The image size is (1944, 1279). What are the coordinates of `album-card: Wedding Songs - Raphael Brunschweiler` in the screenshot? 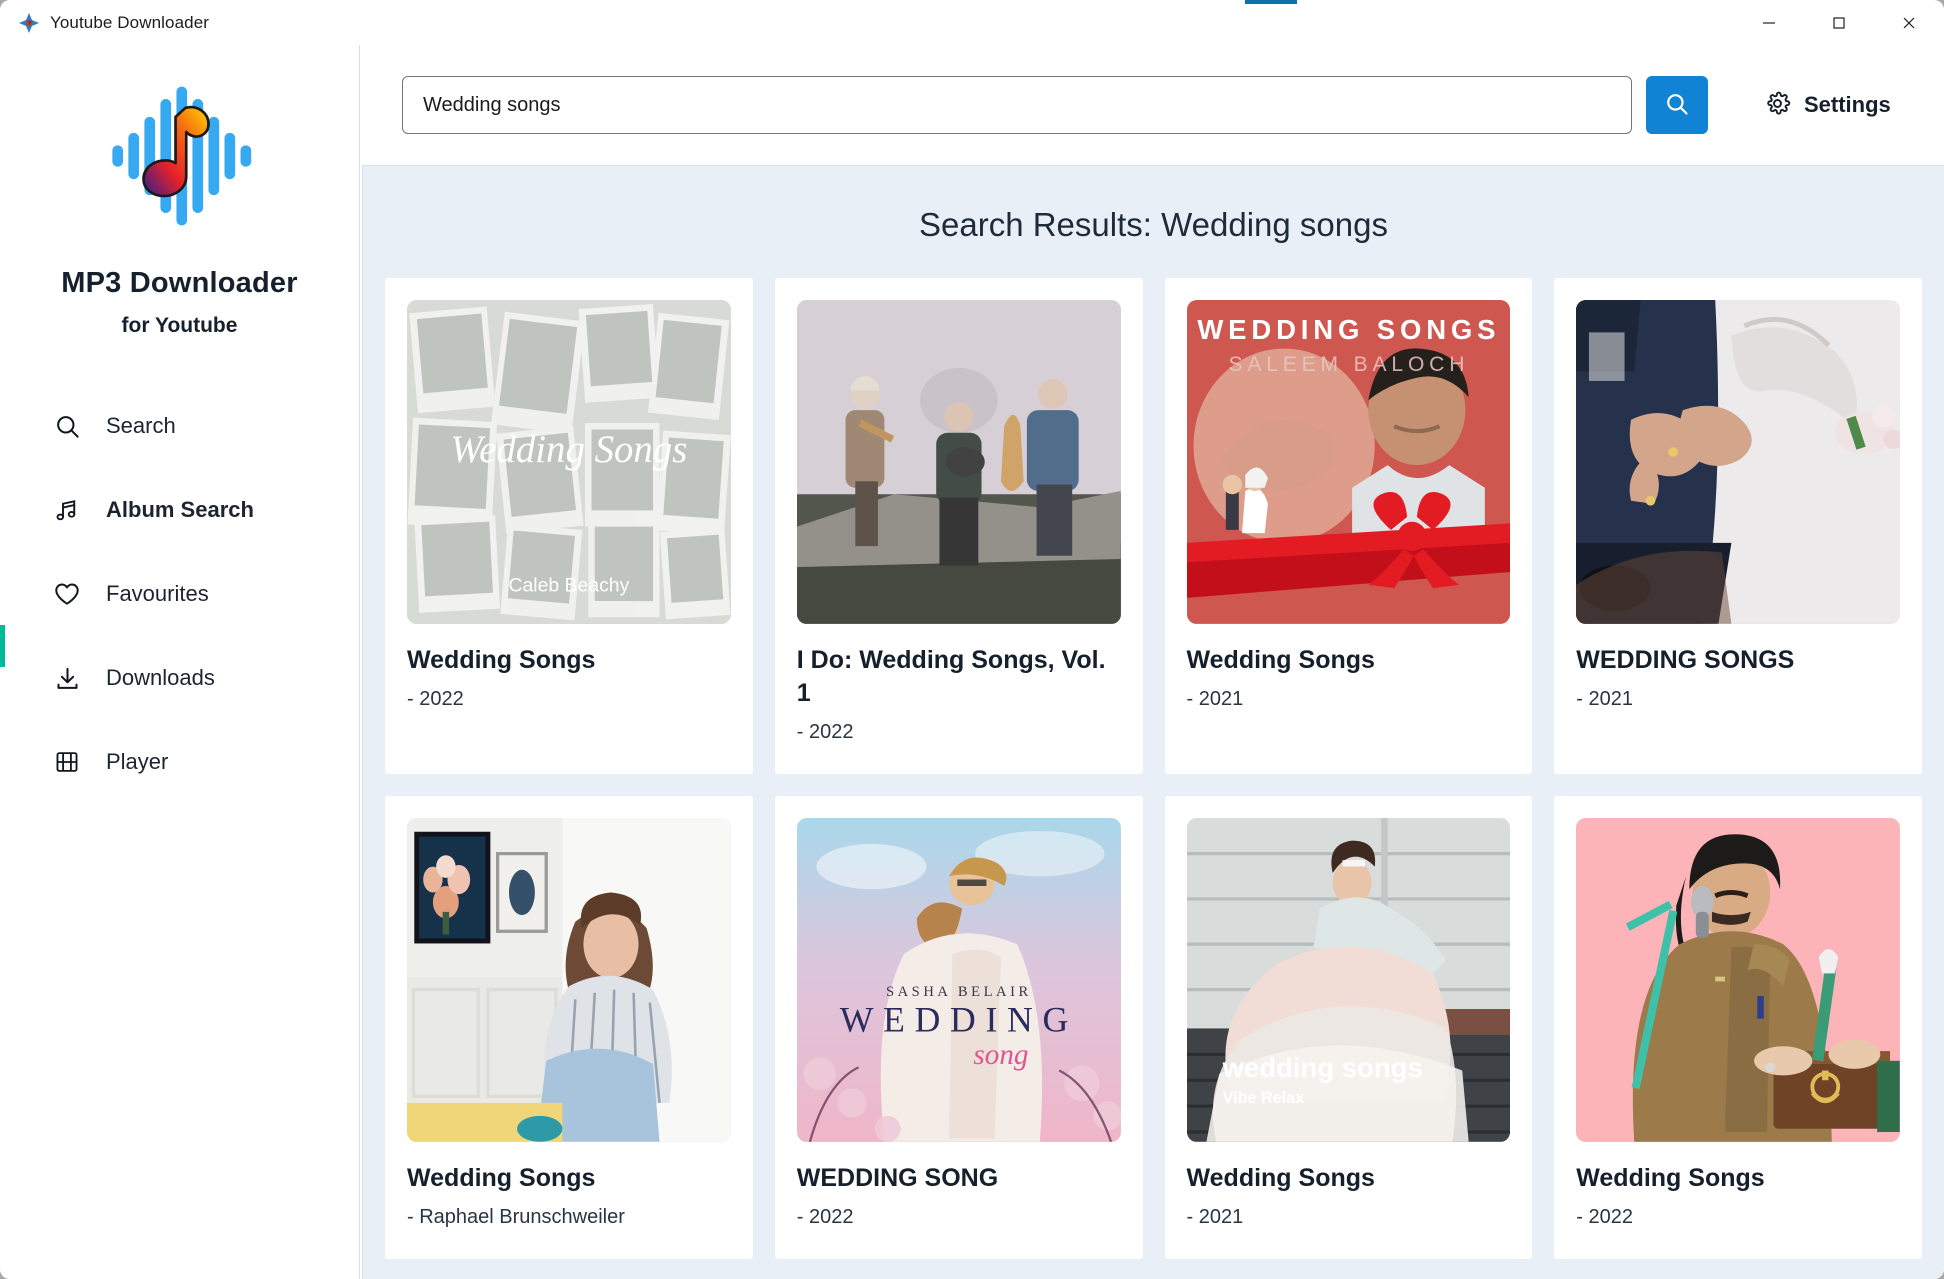 It's located at (569, 1027).